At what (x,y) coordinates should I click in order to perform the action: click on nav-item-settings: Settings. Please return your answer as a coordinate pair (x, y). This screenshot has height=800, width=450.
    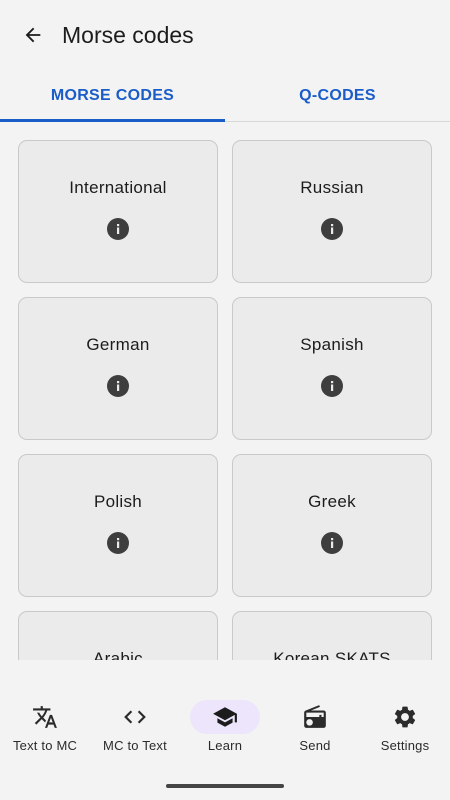
    Looking at the image, I should click on (405, 727).